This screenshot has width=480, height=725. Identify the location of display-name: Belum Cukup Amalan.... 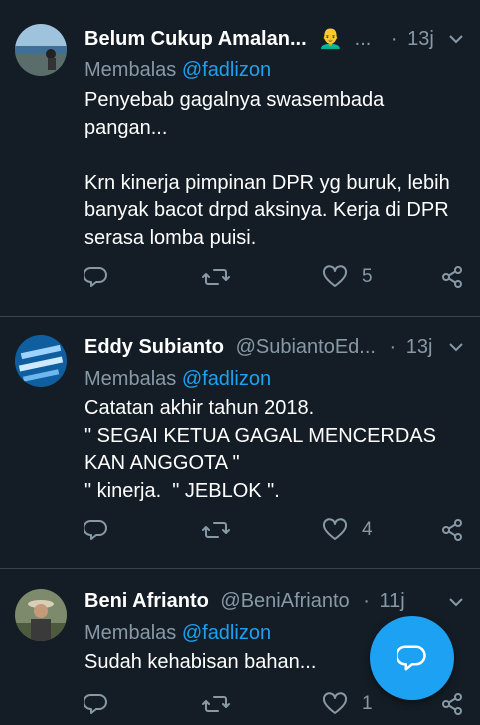
(195, 39).